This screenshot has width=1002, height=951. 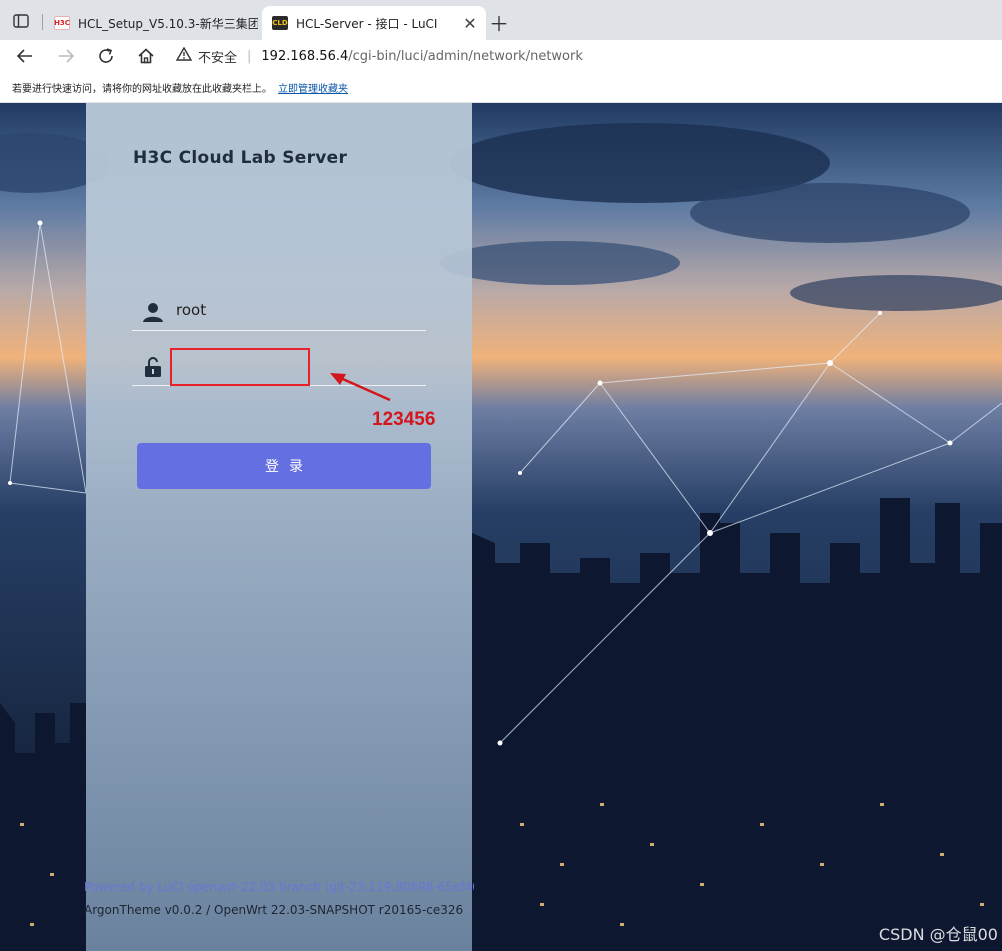 I want to click on annotation-arrow-icon, so click(x=360, y=387).